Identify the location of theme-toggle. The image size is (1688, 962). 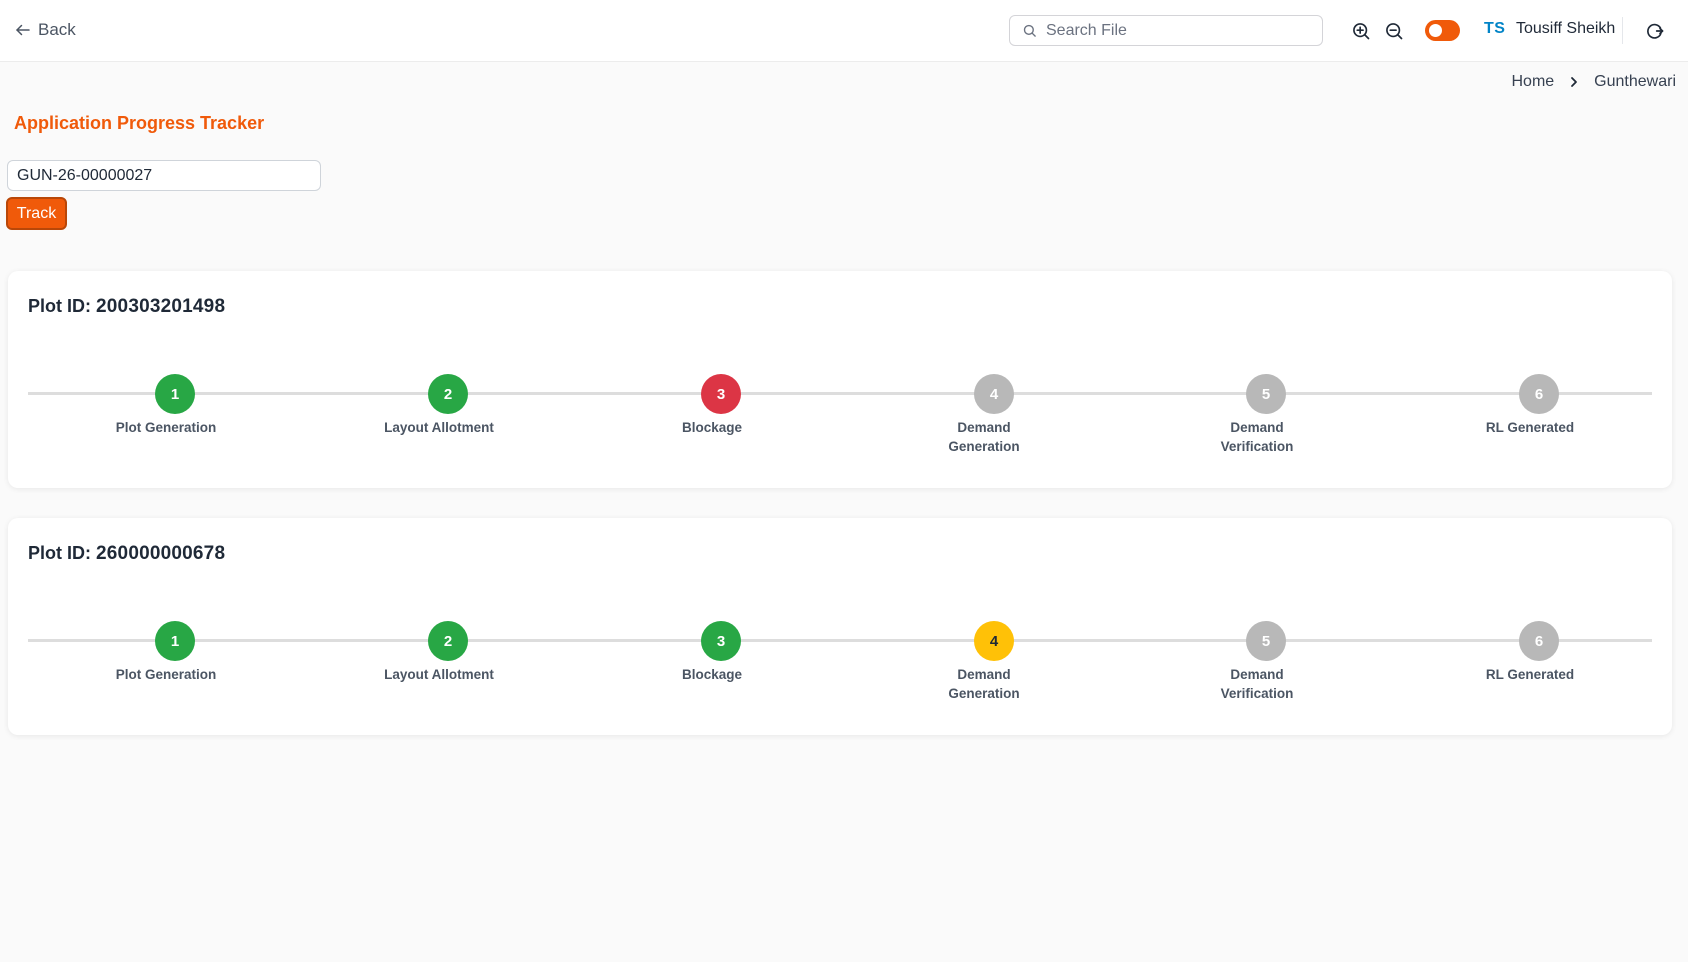
(1442, 30).